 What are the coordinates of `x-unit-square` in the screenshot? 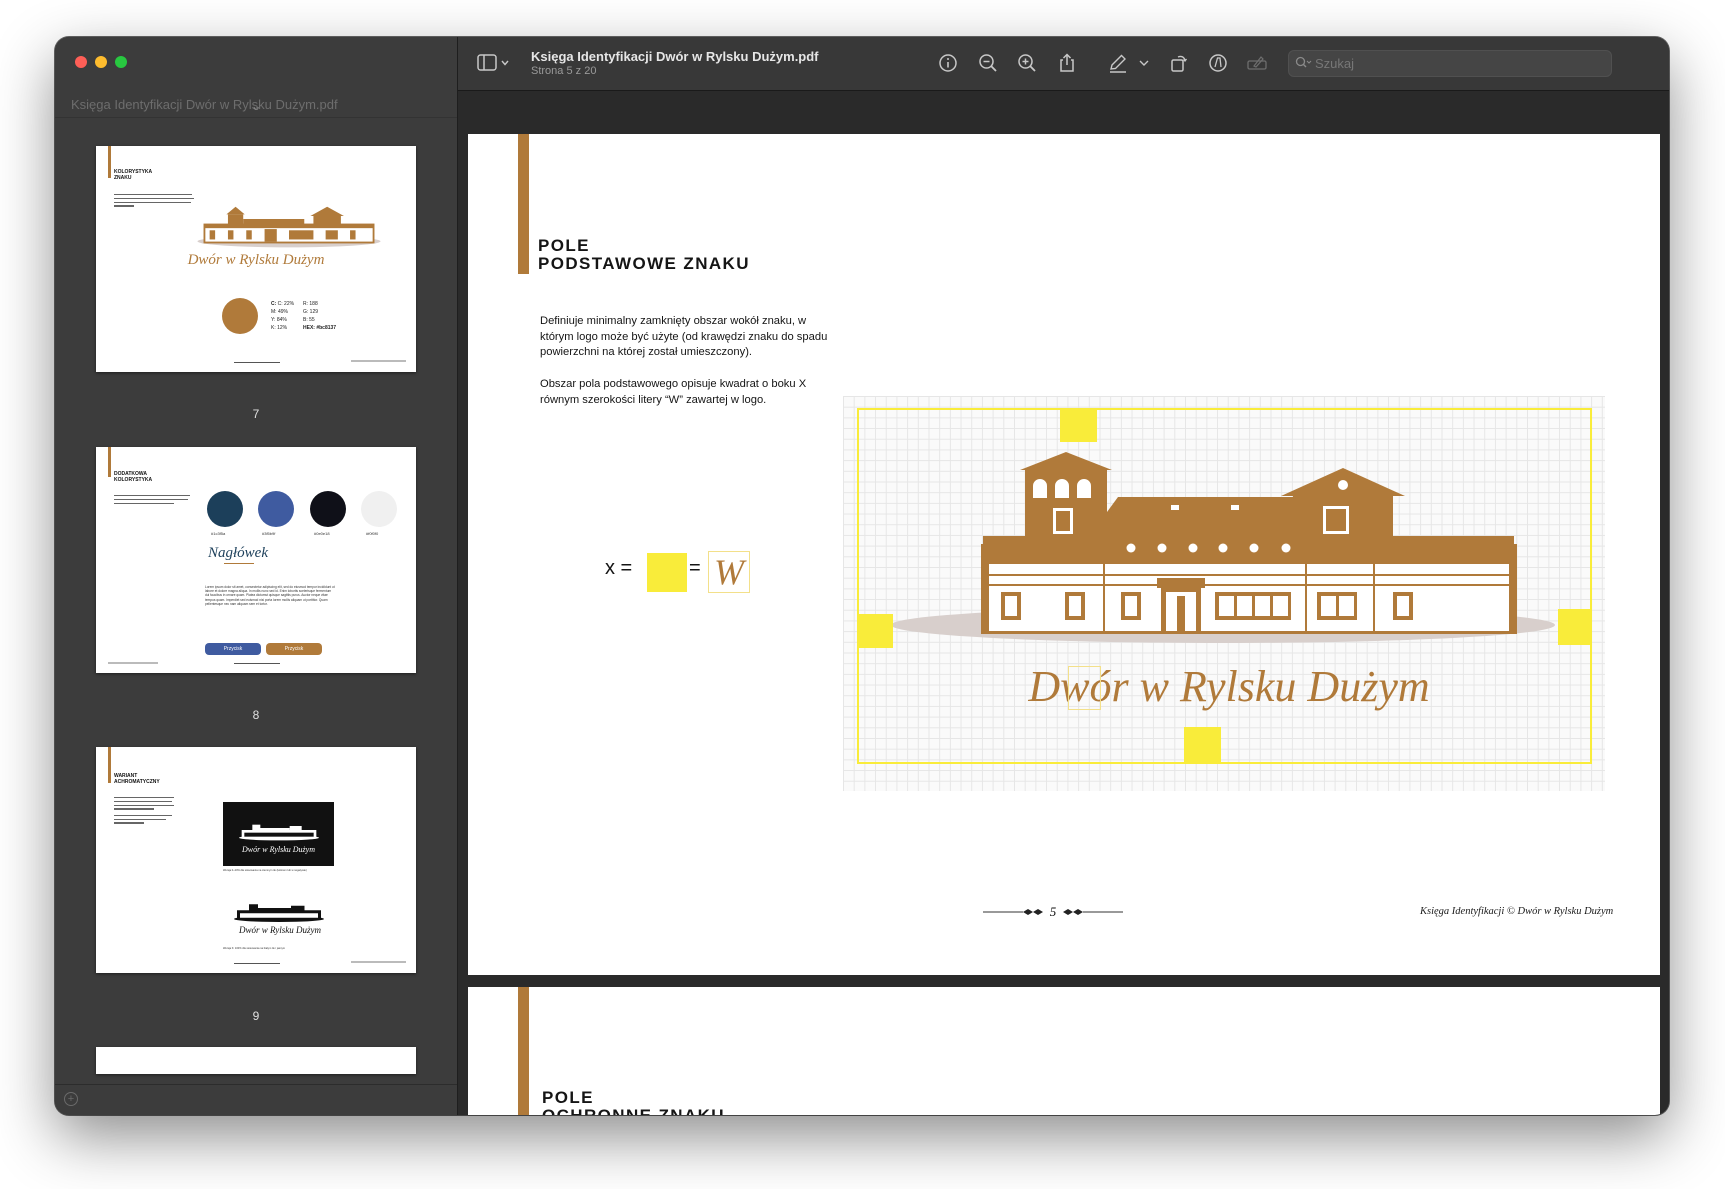 It's located at (667, 572).